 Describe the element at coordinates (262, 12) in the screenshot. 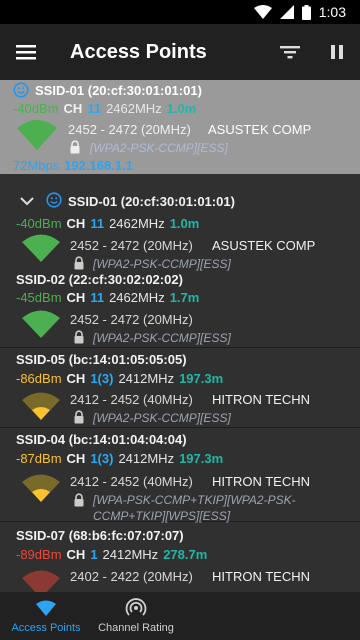

I see `wifi-status-icon` at that location.